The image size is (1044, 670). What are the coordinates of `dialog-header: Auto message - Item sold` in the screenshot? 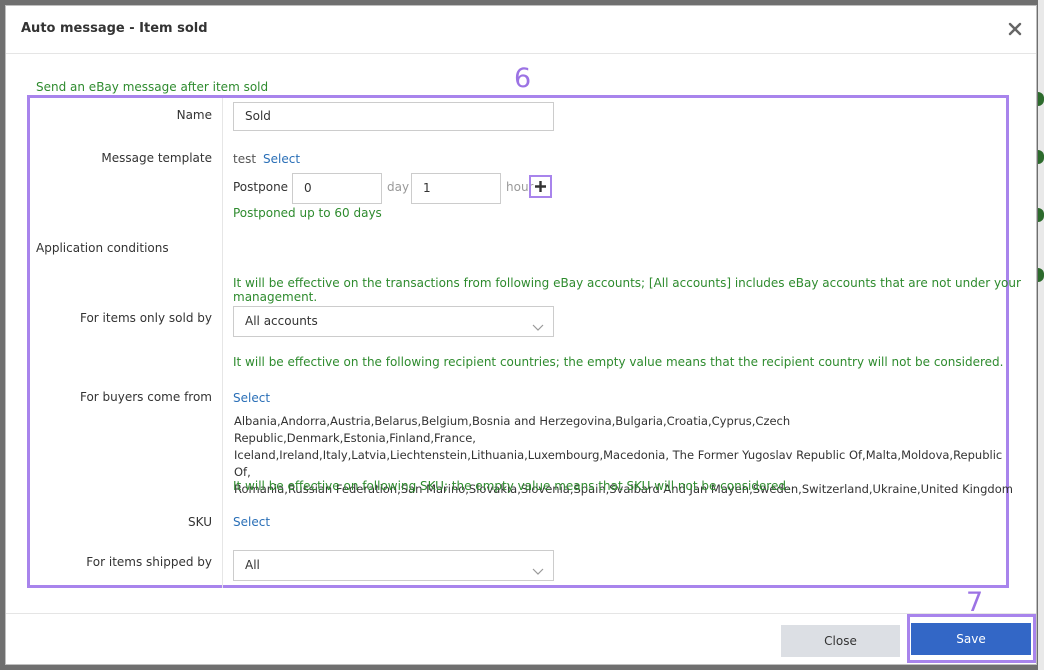 It's located at (521, 30).